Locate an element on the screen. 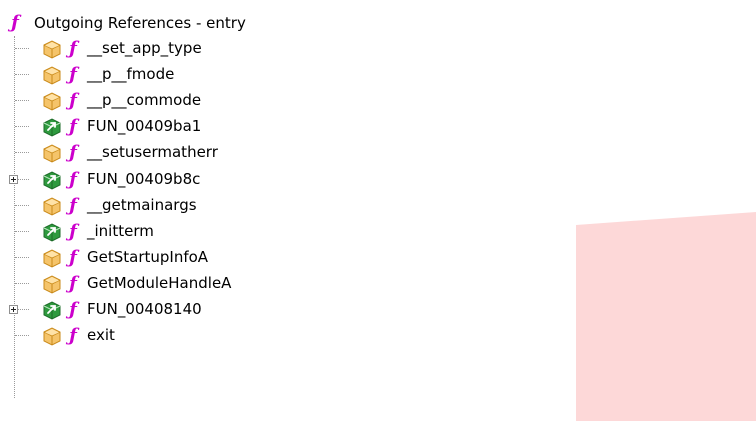  tree-root: ƒ Outgoing References - entry is located at coordinates (127, 23).